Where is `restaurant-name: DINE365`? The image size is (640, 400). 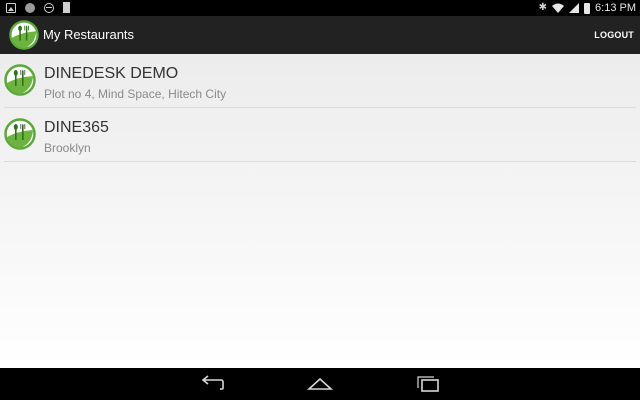 restaurant-name: DINE365 is located at coordinates (76, 127).